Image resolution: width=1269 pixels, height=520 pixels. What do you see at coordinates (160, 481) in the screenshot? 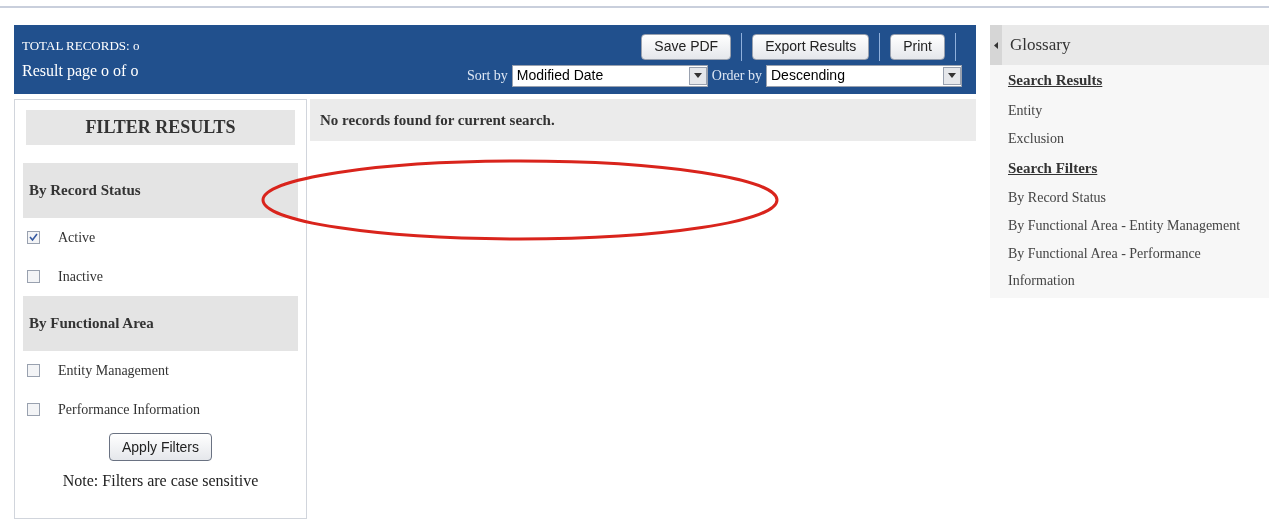
I see `filter-note: Note: Filters are case sensitive` at bounding box center [160, 481].